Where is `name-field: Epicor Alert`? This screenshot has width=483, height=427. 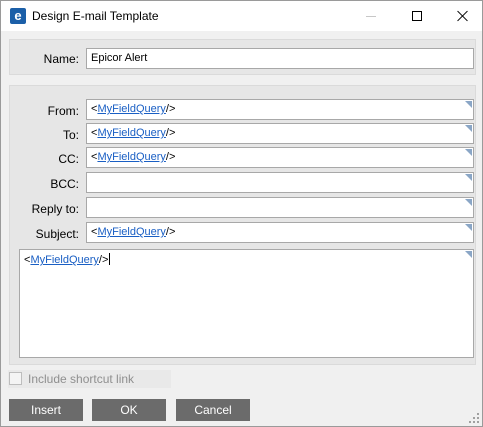 name-field: Epicor Alert is located at coordinates (280, 58).